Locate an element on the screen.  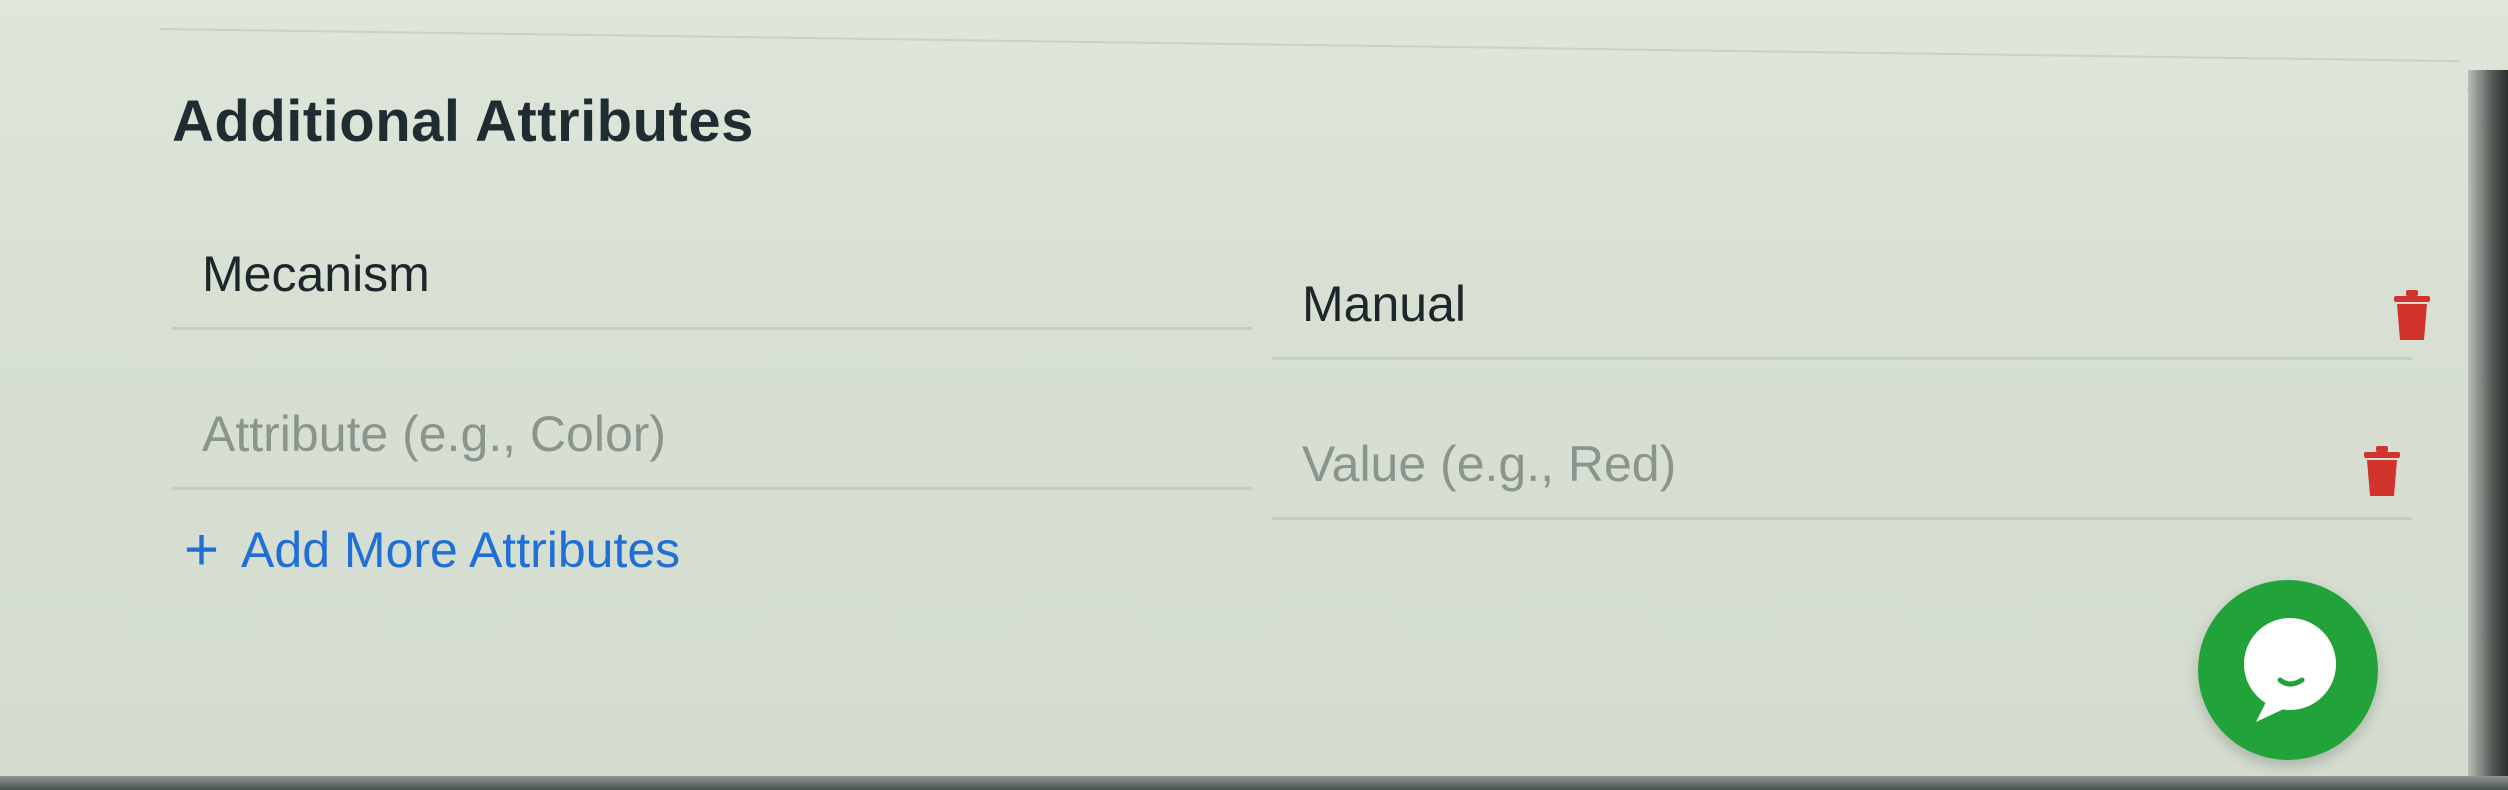
add-more-attributes-label: Add More Attributes is located at coordinates (461, 550).